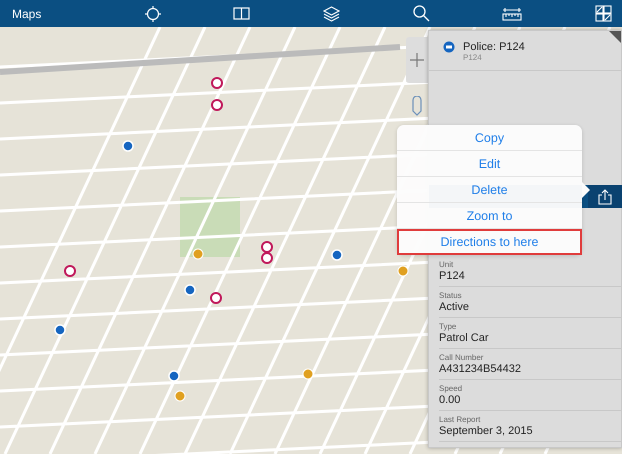 The image size is (622, 454). What do you see at coordinates (452, 276) in the screenshot?
I see `field-value: P124` at bounding box center [452, 276].